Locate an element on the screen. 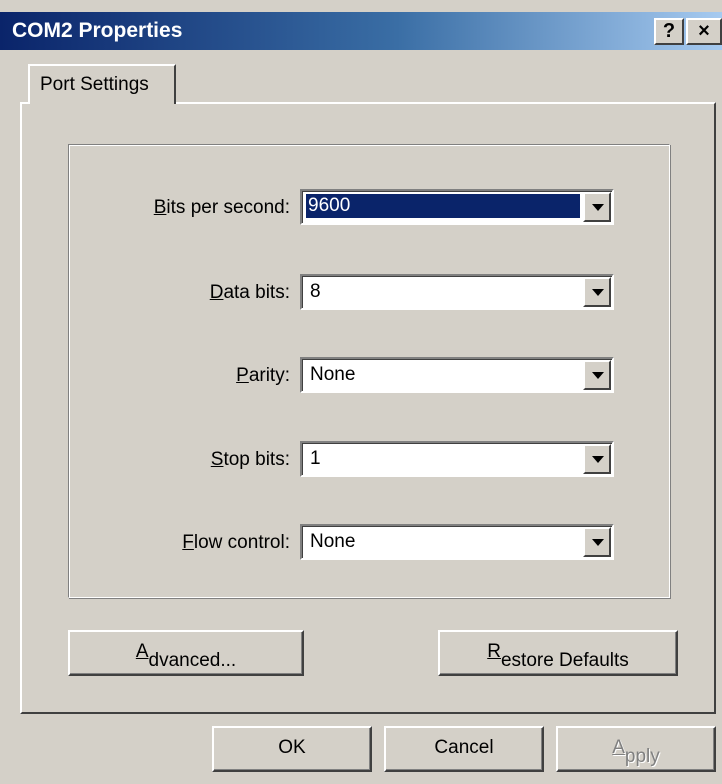 The width and height of the screenshot is (722, 784). cancel-button: Cancel is located at coordinates (464, 749).